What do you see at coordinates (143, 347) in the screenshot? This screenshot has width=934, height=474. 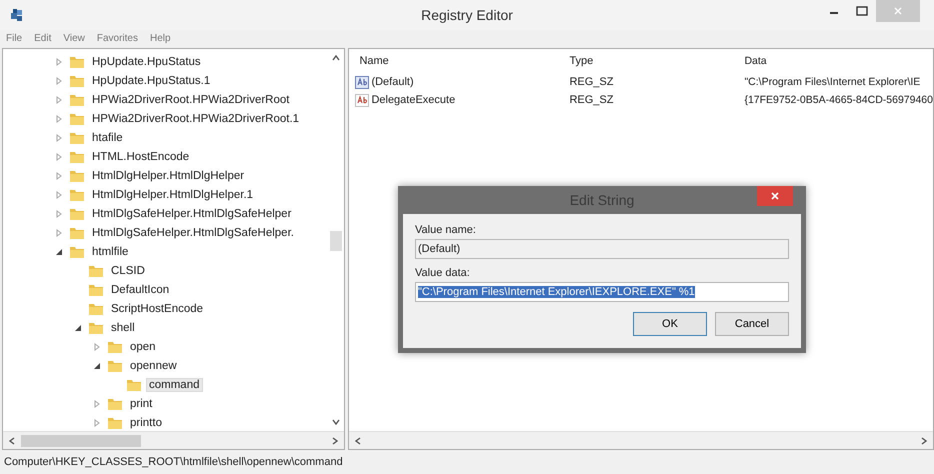 I see `tree-item: open` at bounding box center [143, 347].